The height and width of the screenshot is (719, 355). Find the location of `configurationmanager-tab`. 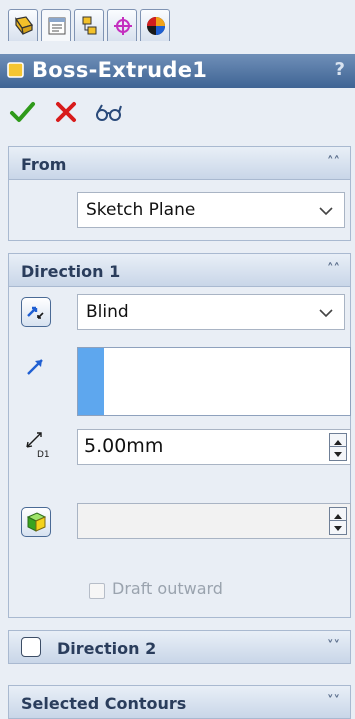

configurationmanager-tab is located at coordinates (89, 25).